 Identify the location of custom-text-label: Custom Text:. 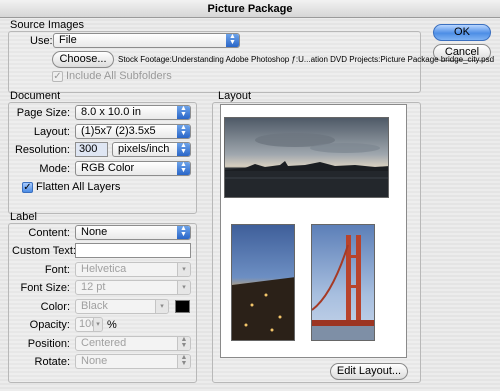
(44, 251).